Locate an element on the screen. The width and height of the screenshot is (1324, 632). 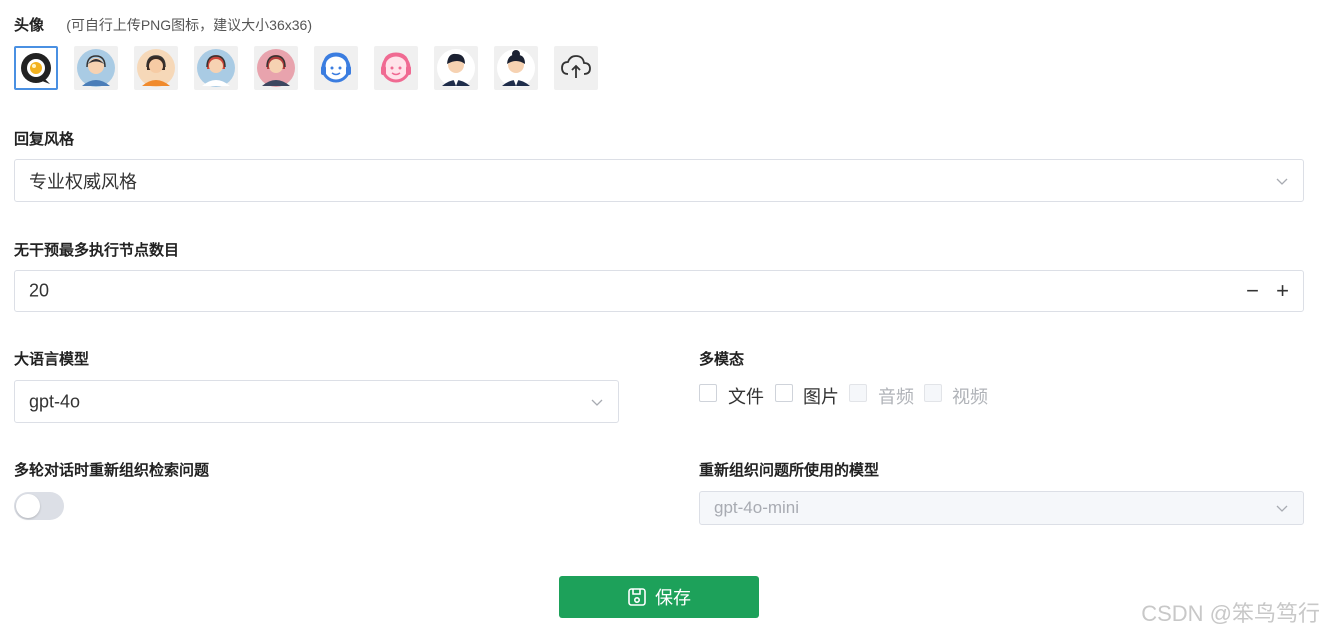
agent-female-suit-icon is located at coordinates (516, 68).